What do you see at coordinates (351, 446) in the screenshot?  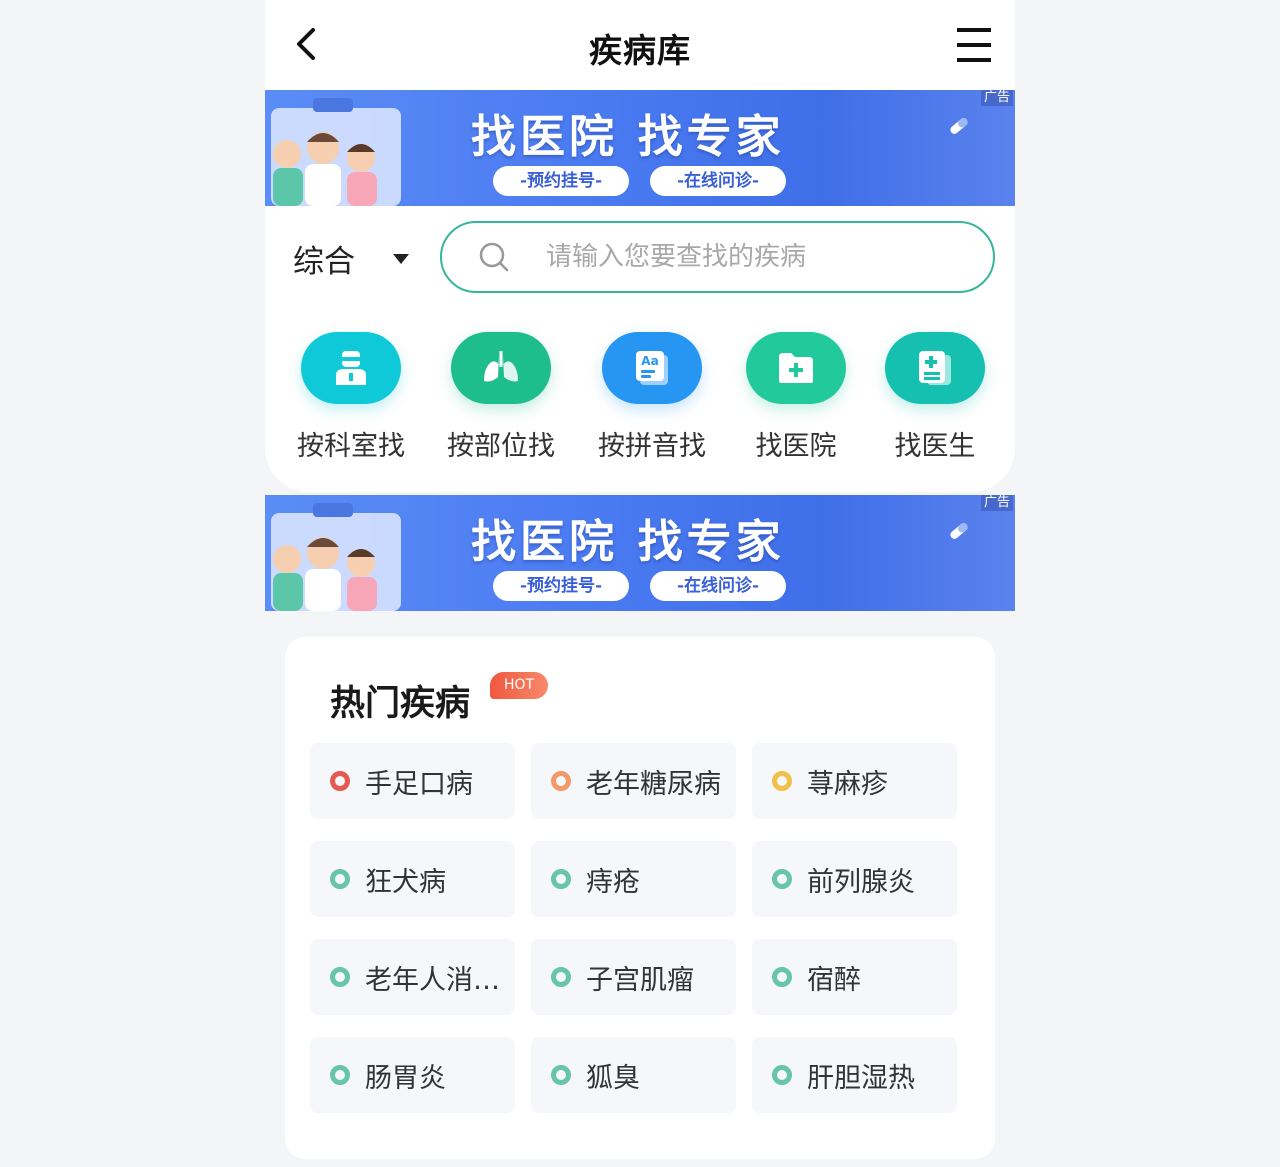 I see `nav-label-department: 按科室找` at bounding box center [351, 446].